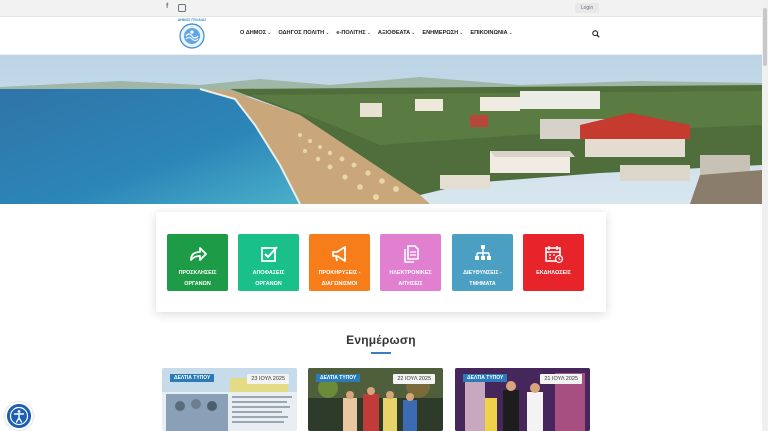 Image resolution: width=768 pixels, height=431 pixels. I want to click on nav-item-label: ΟΔΗΓΟΣ ΠΟΛΙΤΗ, so click(301, 33).